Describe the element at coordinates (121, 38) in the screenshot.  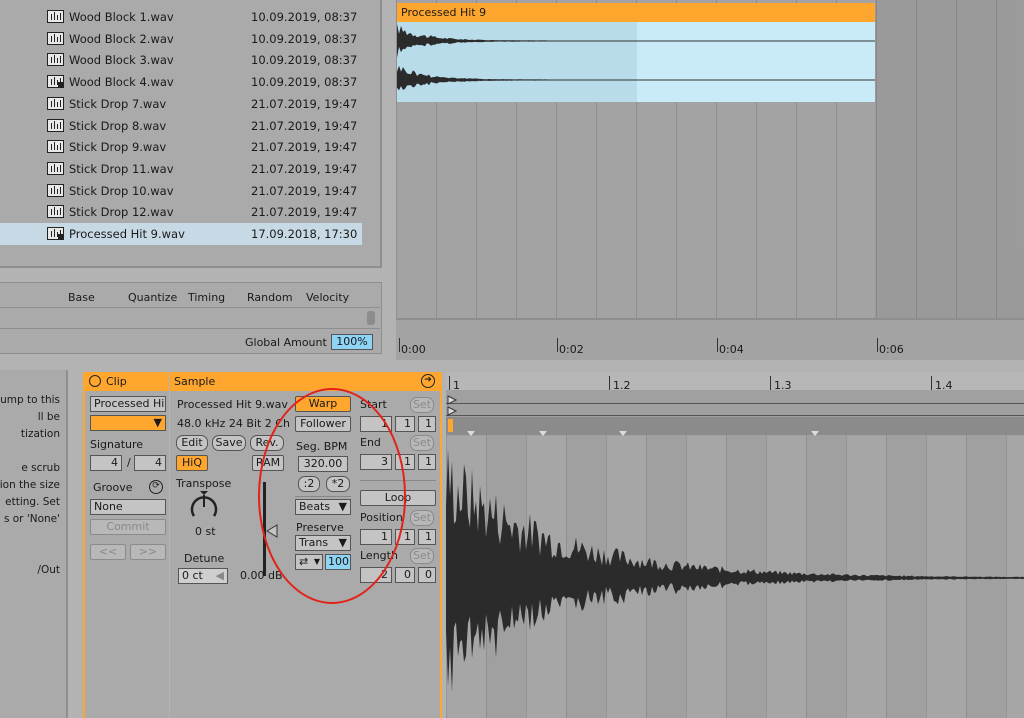
I see `file-name: Wood Block 2.wav` at that location.